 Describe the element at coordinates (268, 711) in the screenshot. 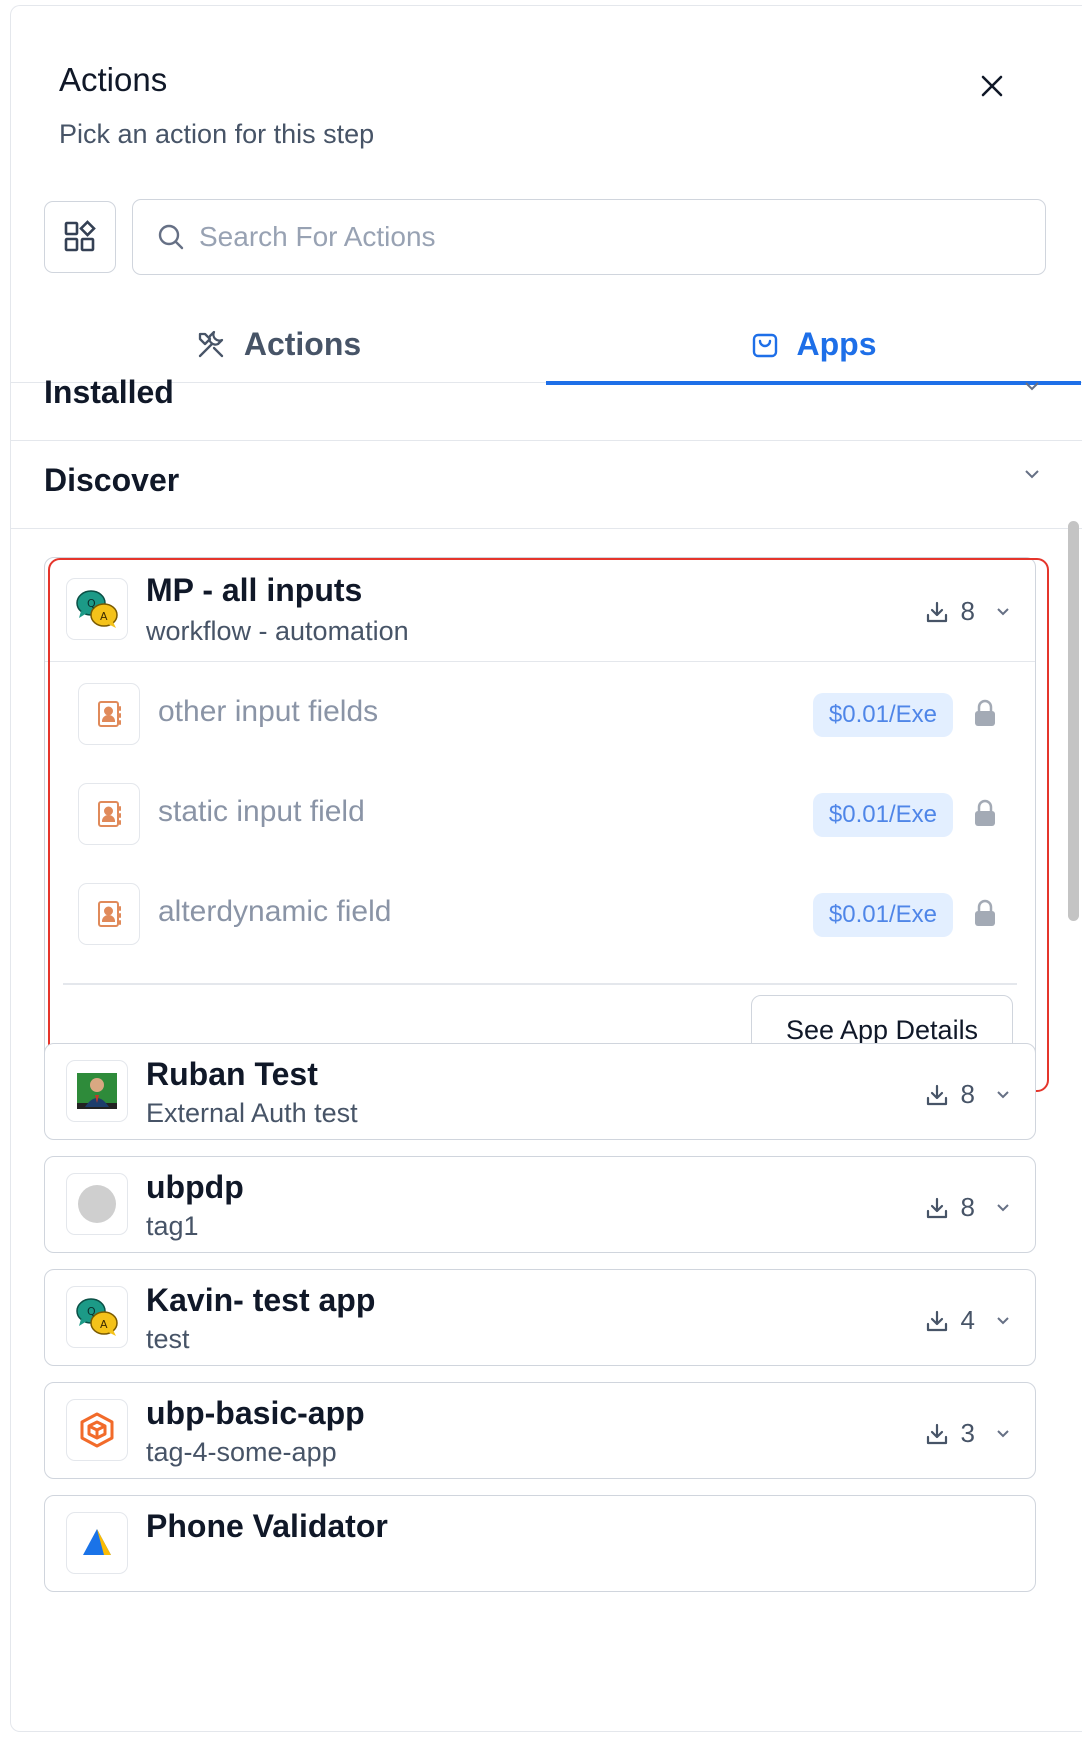

I see `action-name: other input fields` at that location.